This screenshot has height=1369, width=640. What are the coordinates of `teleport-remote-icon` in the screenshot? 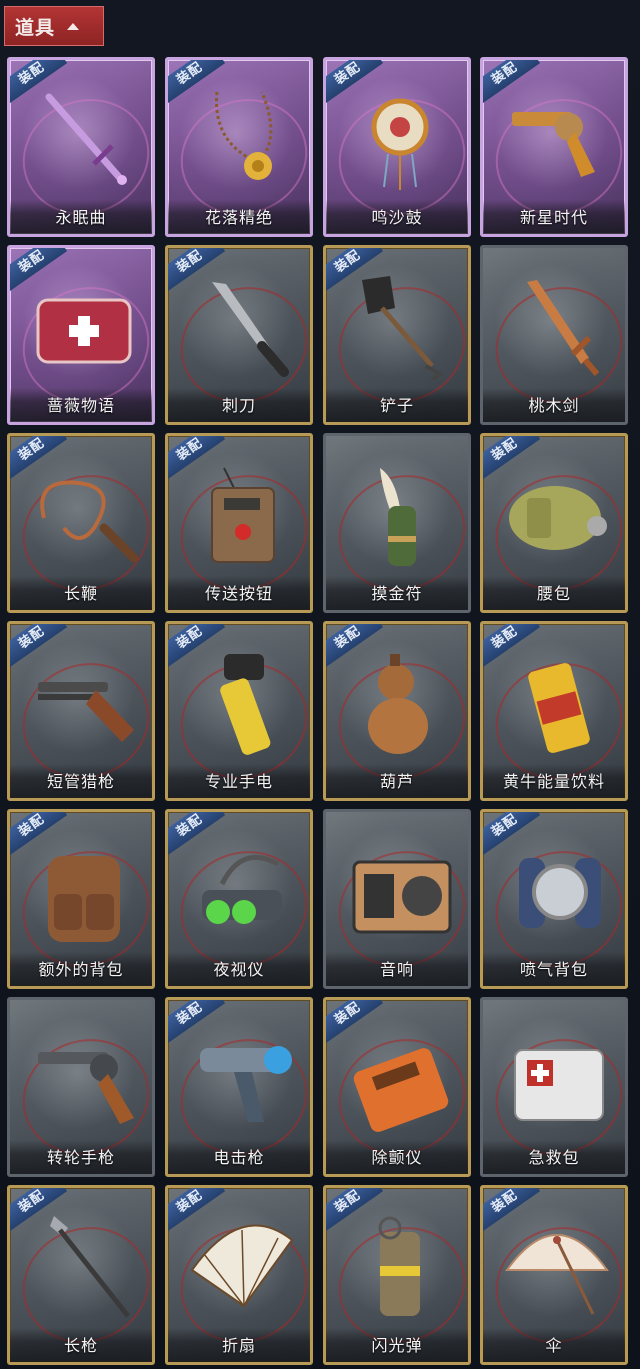 It's located at (243, 515).